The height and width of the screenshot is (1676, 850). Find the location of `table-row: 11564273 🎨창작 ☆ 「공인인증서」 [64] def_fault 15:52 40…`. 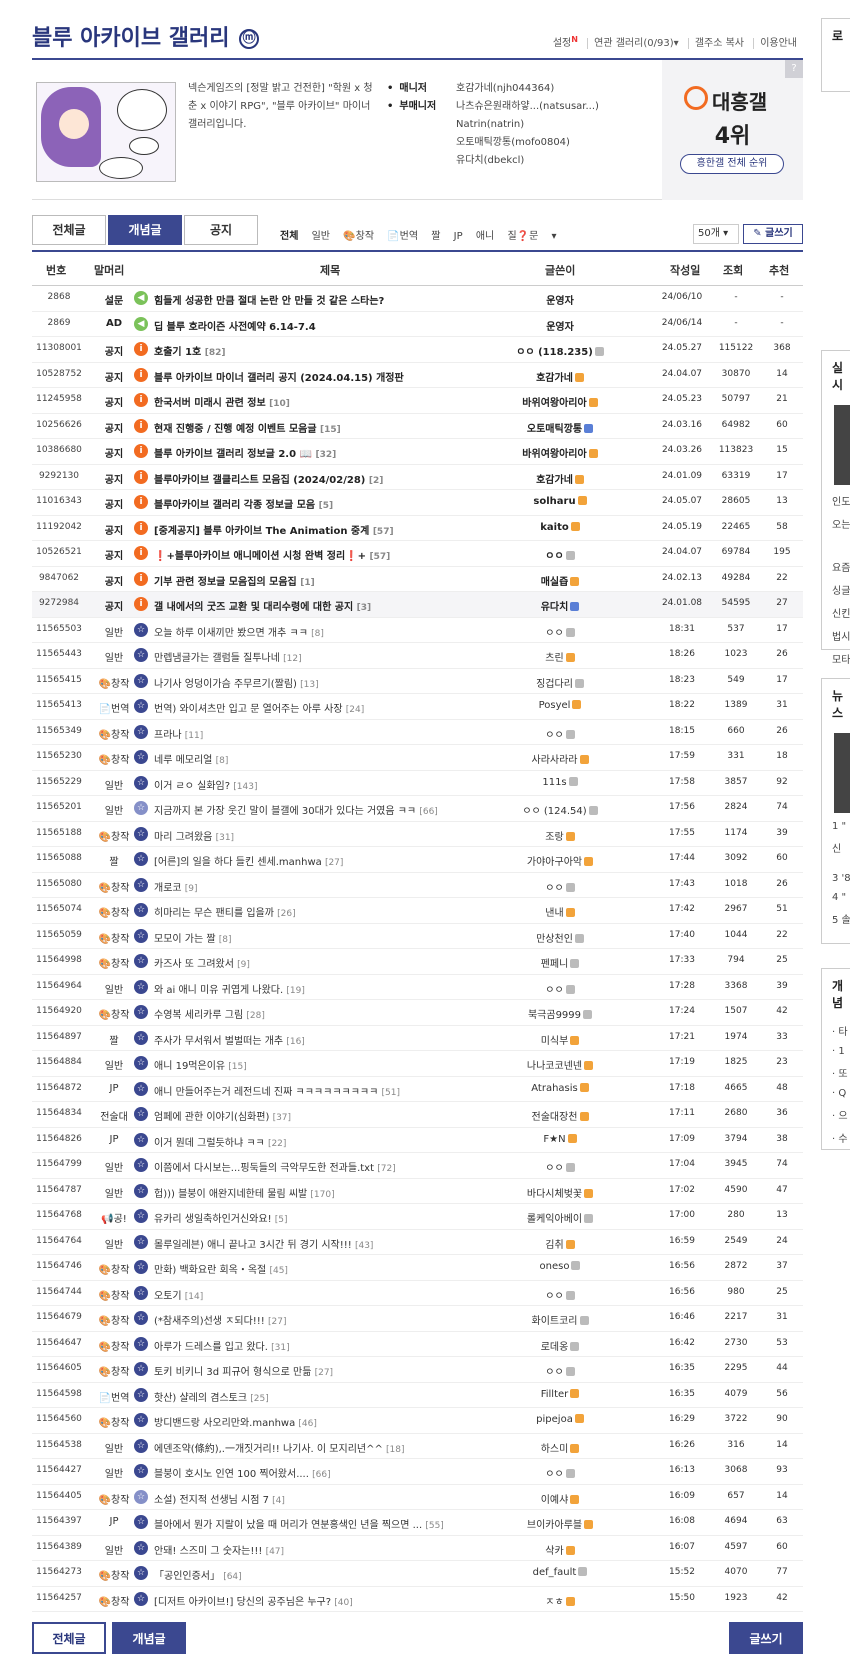

table-row: 11564273 🎨창작 ☆ 「공인인증서」 [64] def_fault 15:52 40… is located at coordinates (417, 1574).